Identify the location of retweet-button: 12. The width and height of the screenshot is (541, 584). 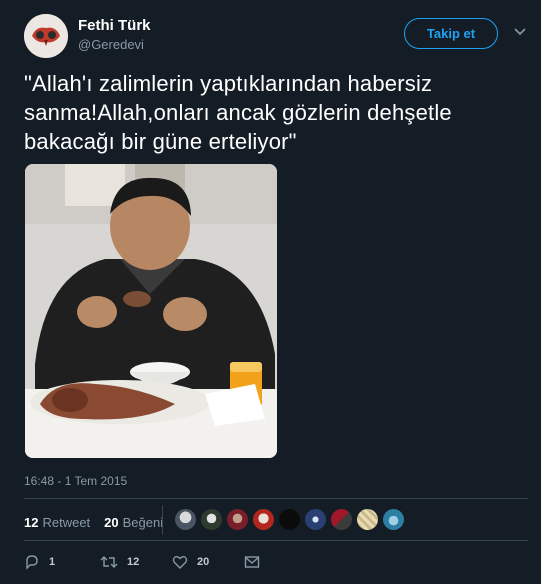
(136, 562).